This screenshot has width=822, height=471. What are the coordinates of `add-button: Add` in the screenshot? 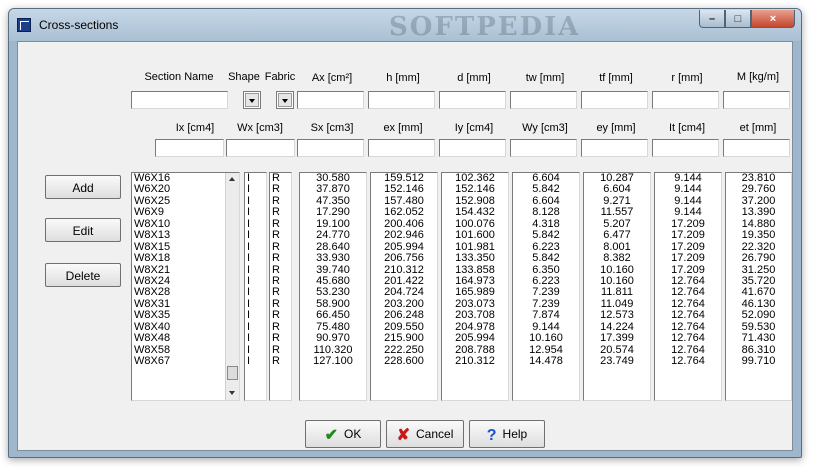 It's located at (83, 187).